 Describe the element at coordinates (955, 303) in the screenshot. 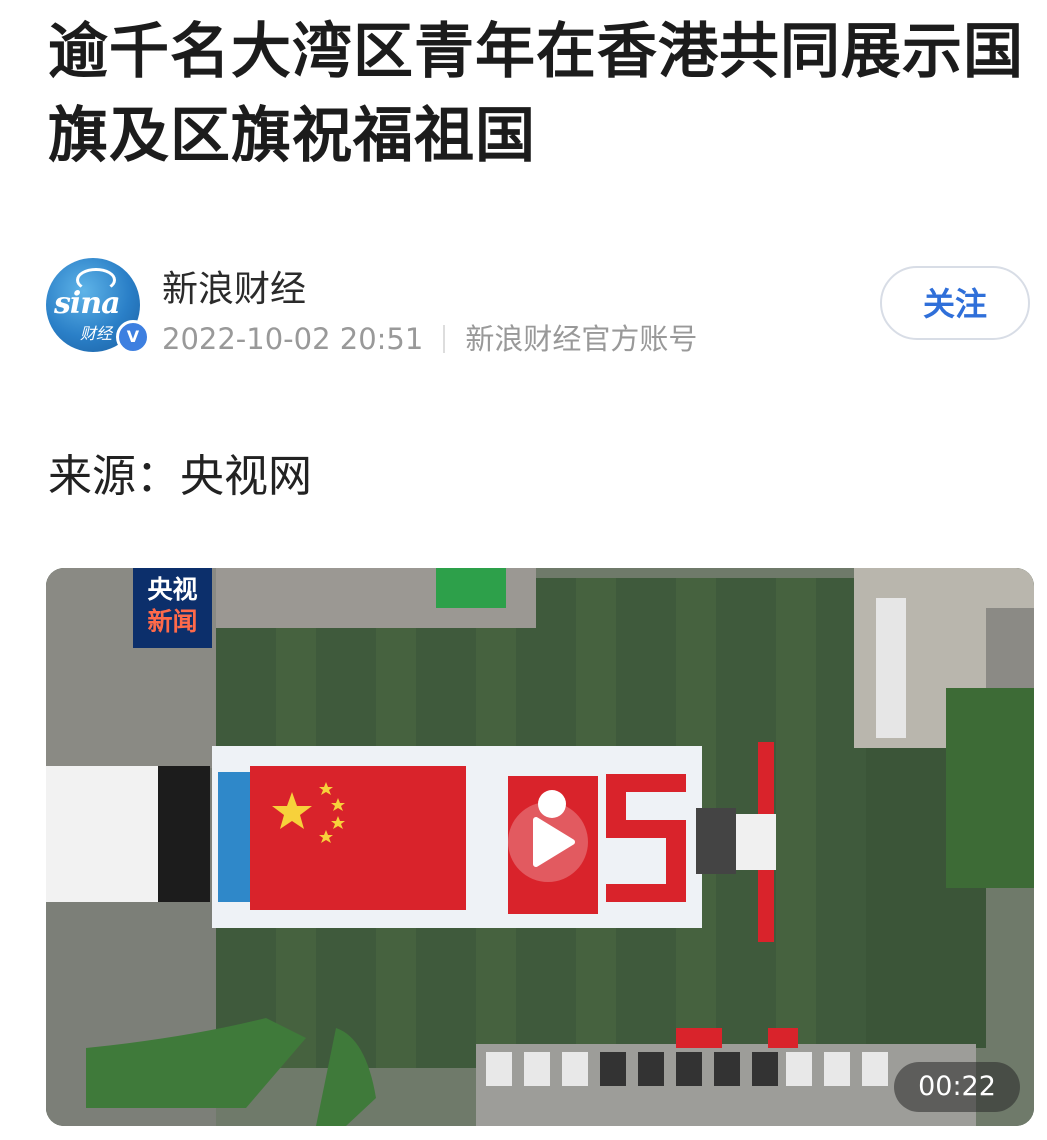

I see `follow-button: 关注` at that location.